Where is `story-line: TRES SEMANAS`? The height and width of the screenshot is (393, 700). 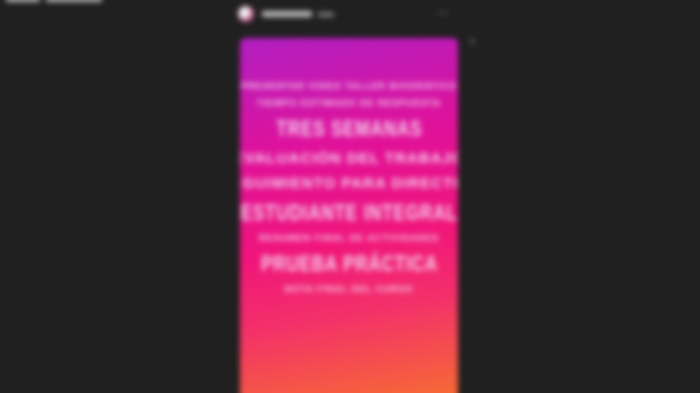 story-line: TRES SEMANAS is located at coordinates (349, 128).